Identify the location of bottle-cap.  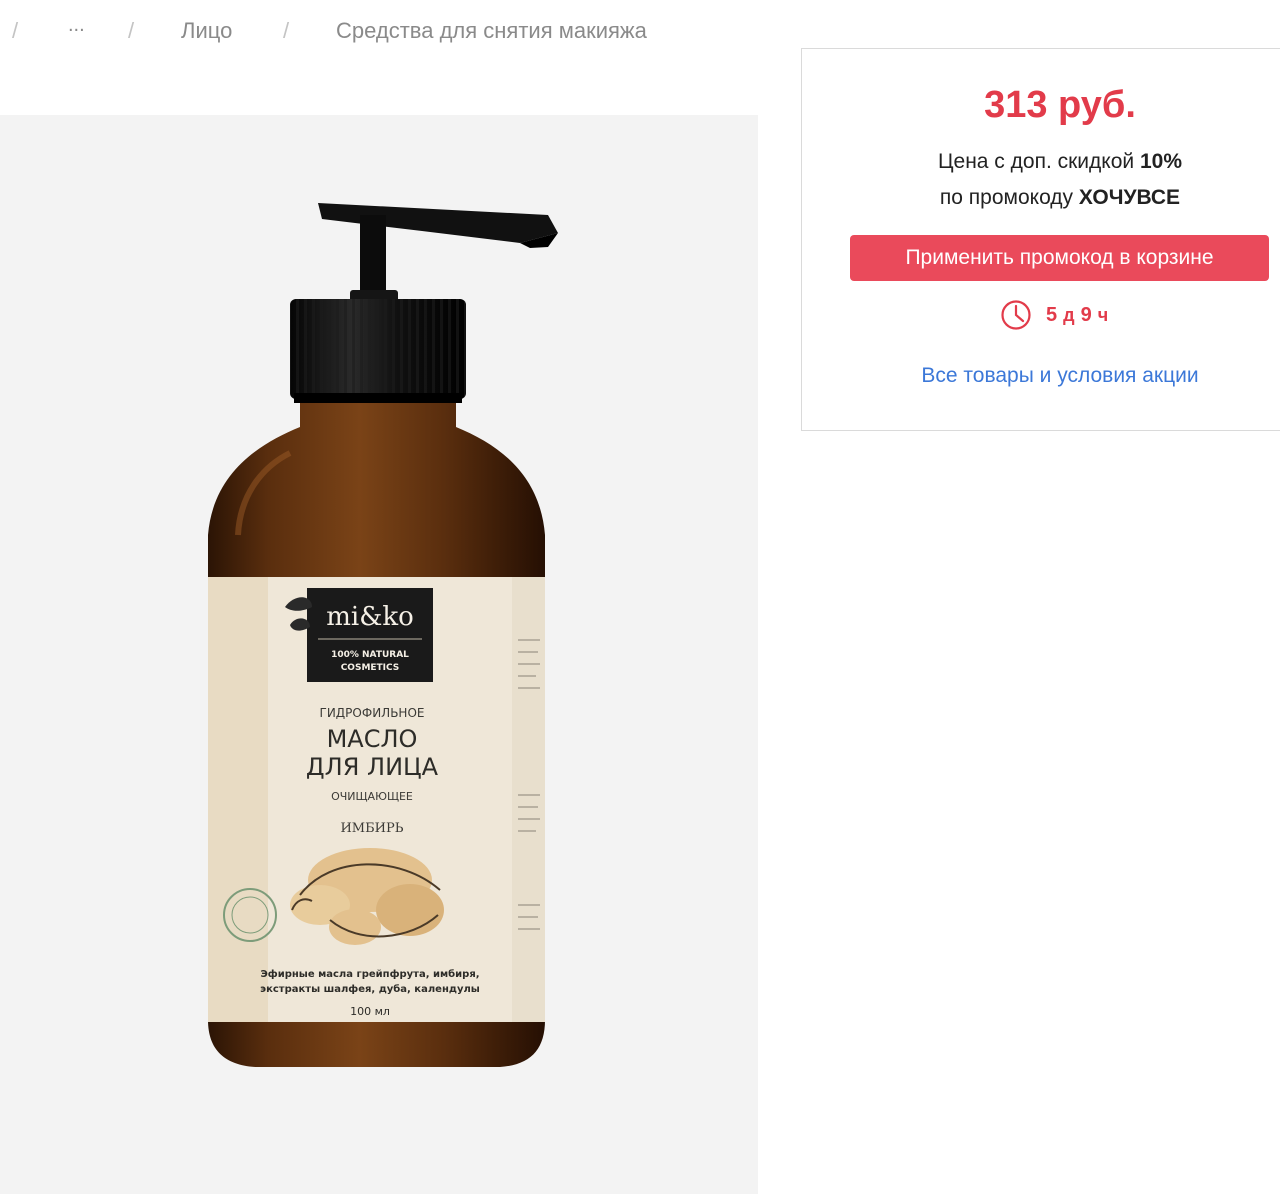
(378, 351).